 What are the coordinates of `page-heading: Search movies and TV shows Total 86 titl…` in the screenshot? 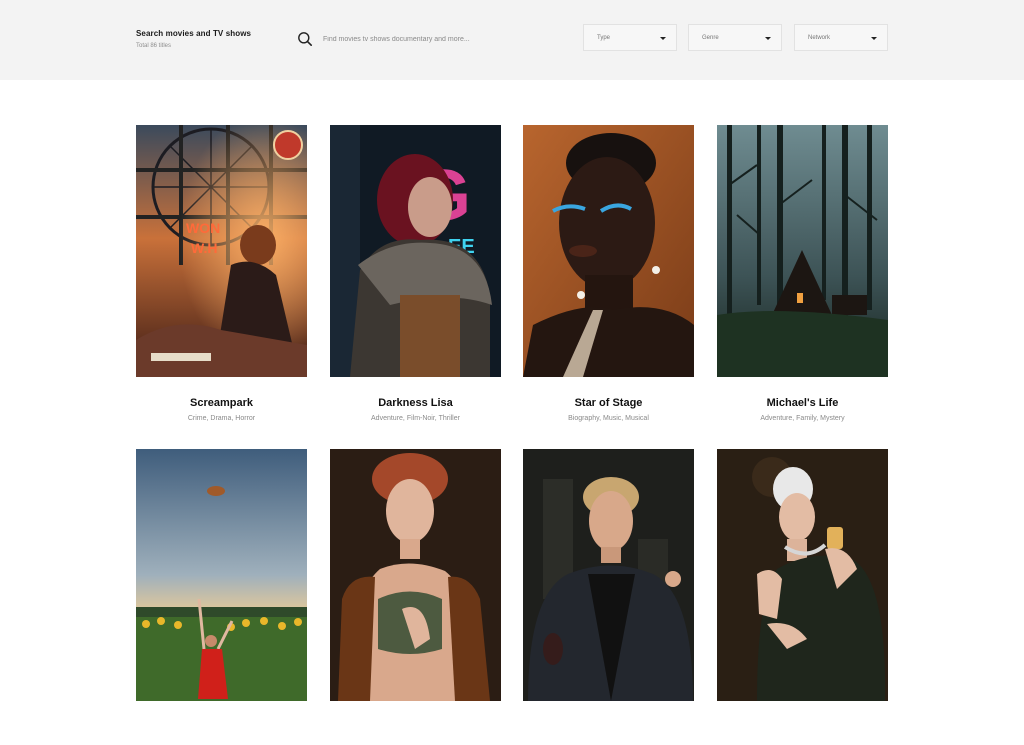 It's located at (193, 39).